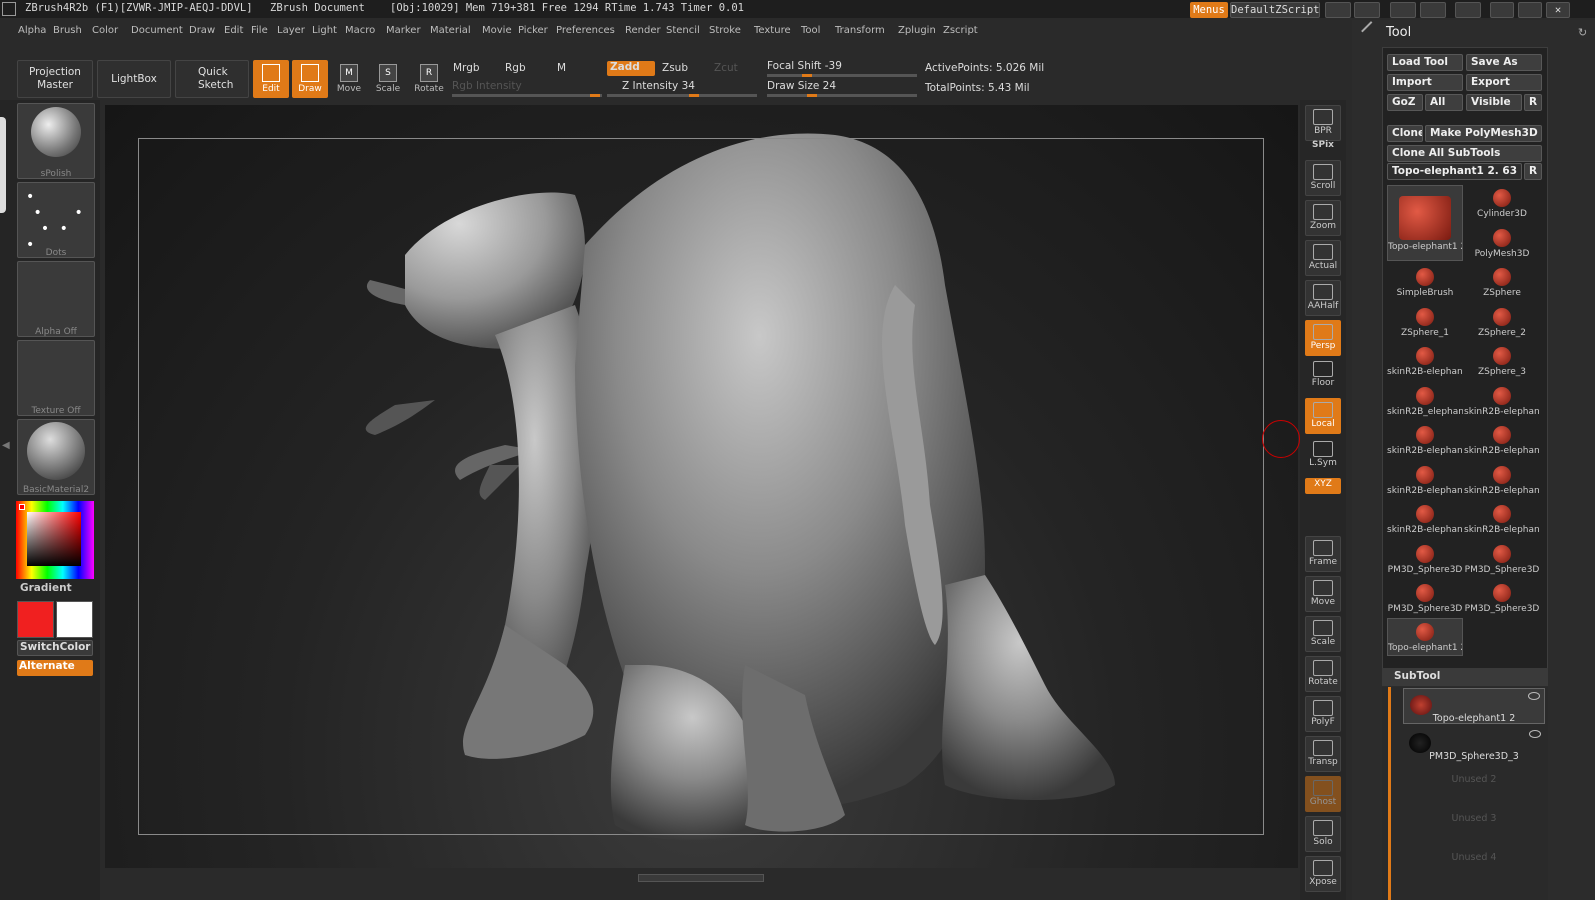 Image resolution: width=1595 pixels, height=900 pixels. Describe the element at coordinates (595, 95) in the screenshot. I see `rgb-intensity-knob` at that location.